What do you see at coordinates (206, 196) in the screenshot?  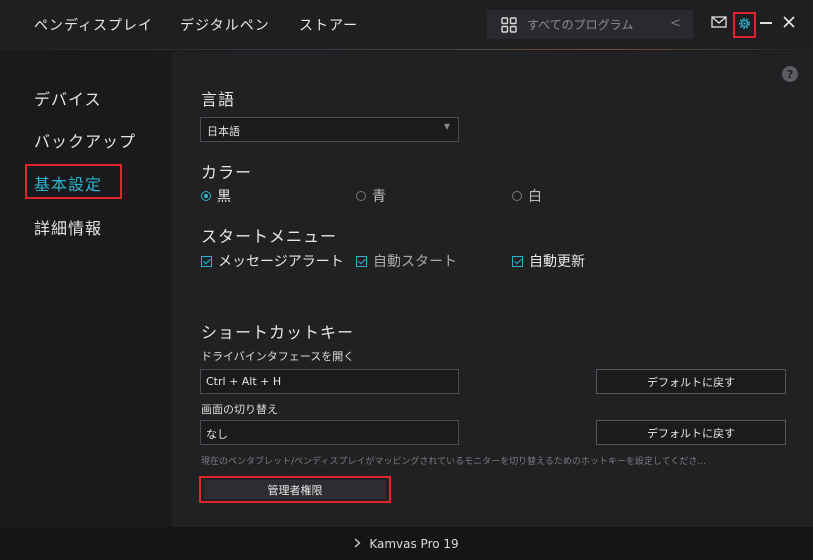 I see `radio-selected-icon` at bounding box center [206, 196].